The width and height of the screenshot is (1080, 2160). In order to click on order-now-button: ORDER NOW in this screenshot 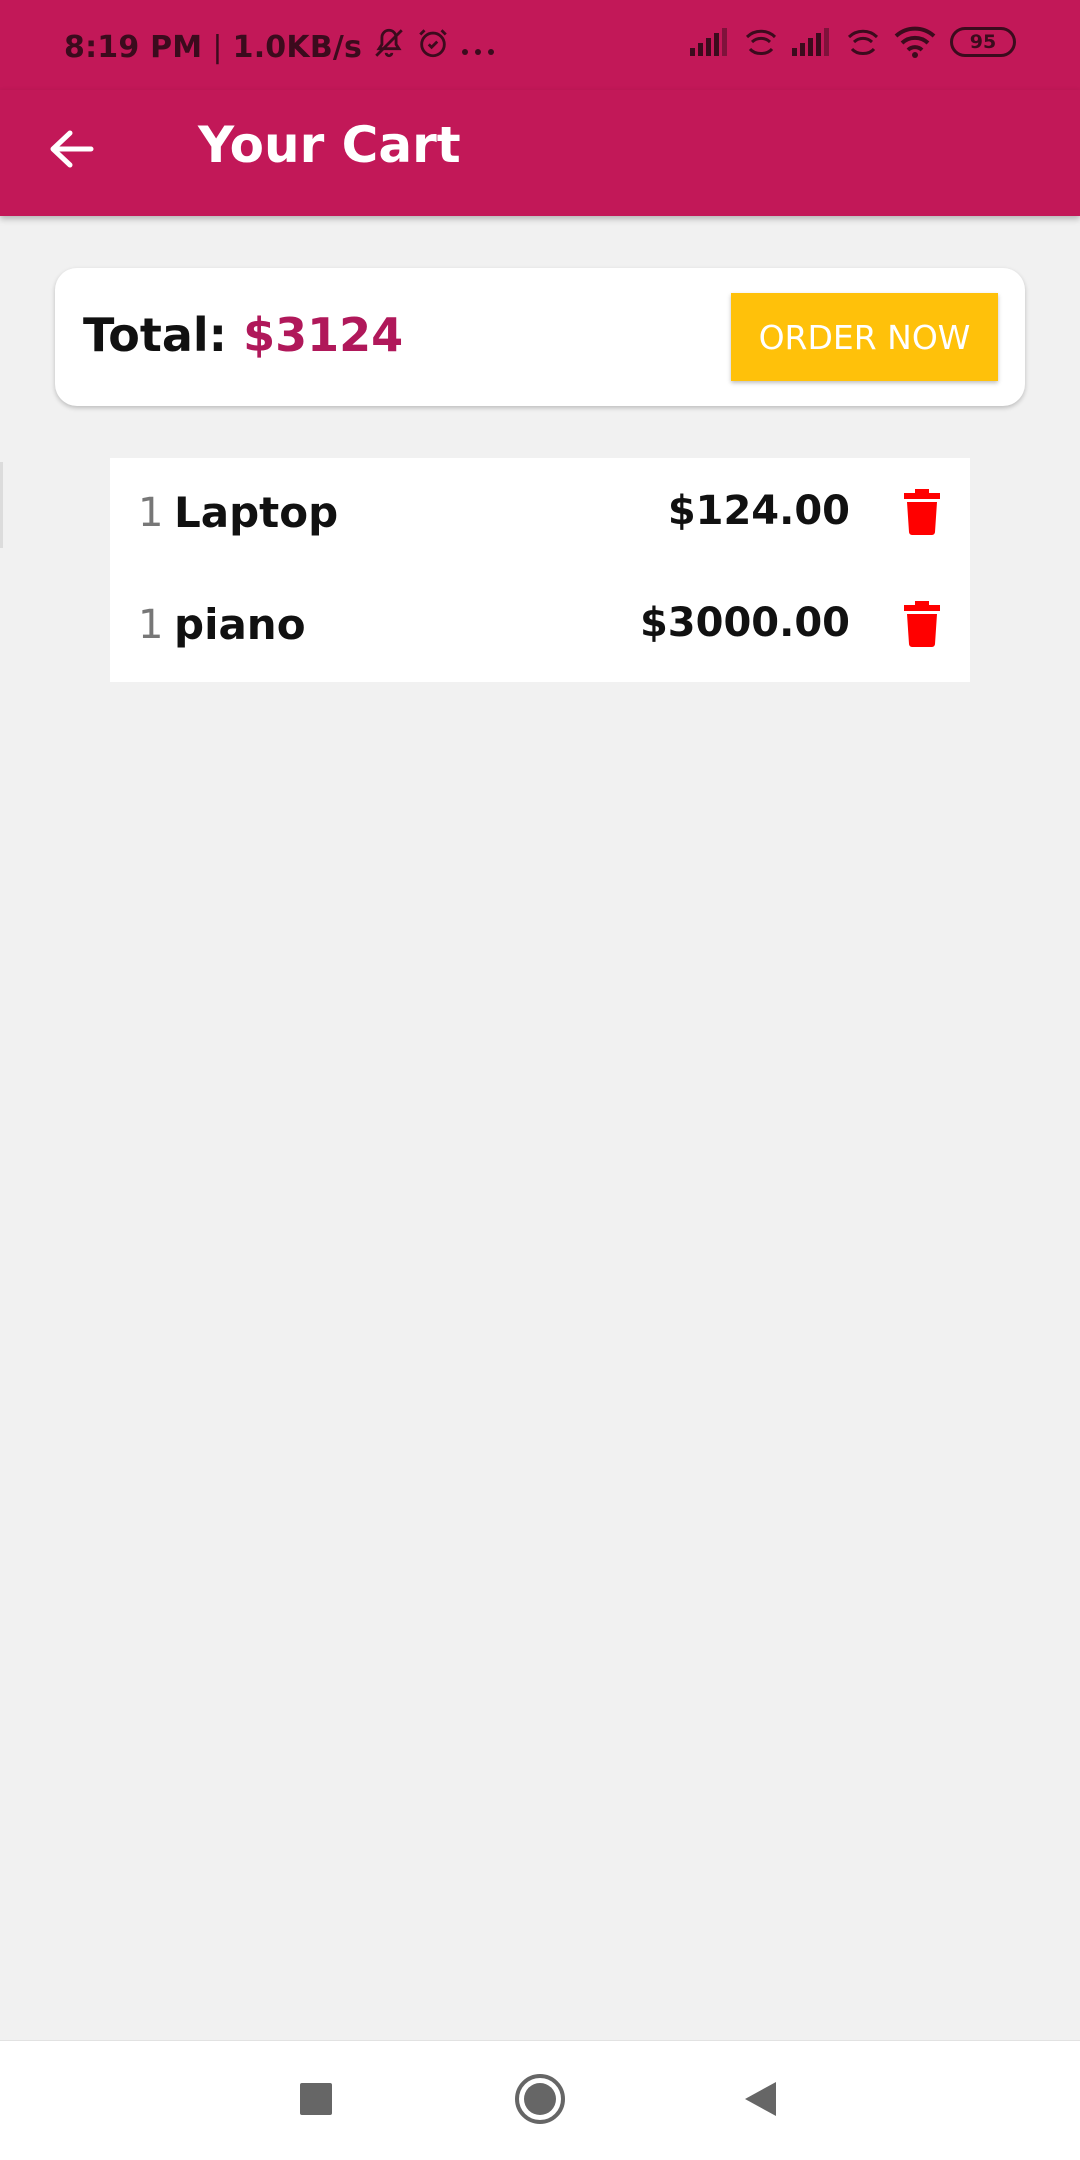, I will do `click(864, 337)`.